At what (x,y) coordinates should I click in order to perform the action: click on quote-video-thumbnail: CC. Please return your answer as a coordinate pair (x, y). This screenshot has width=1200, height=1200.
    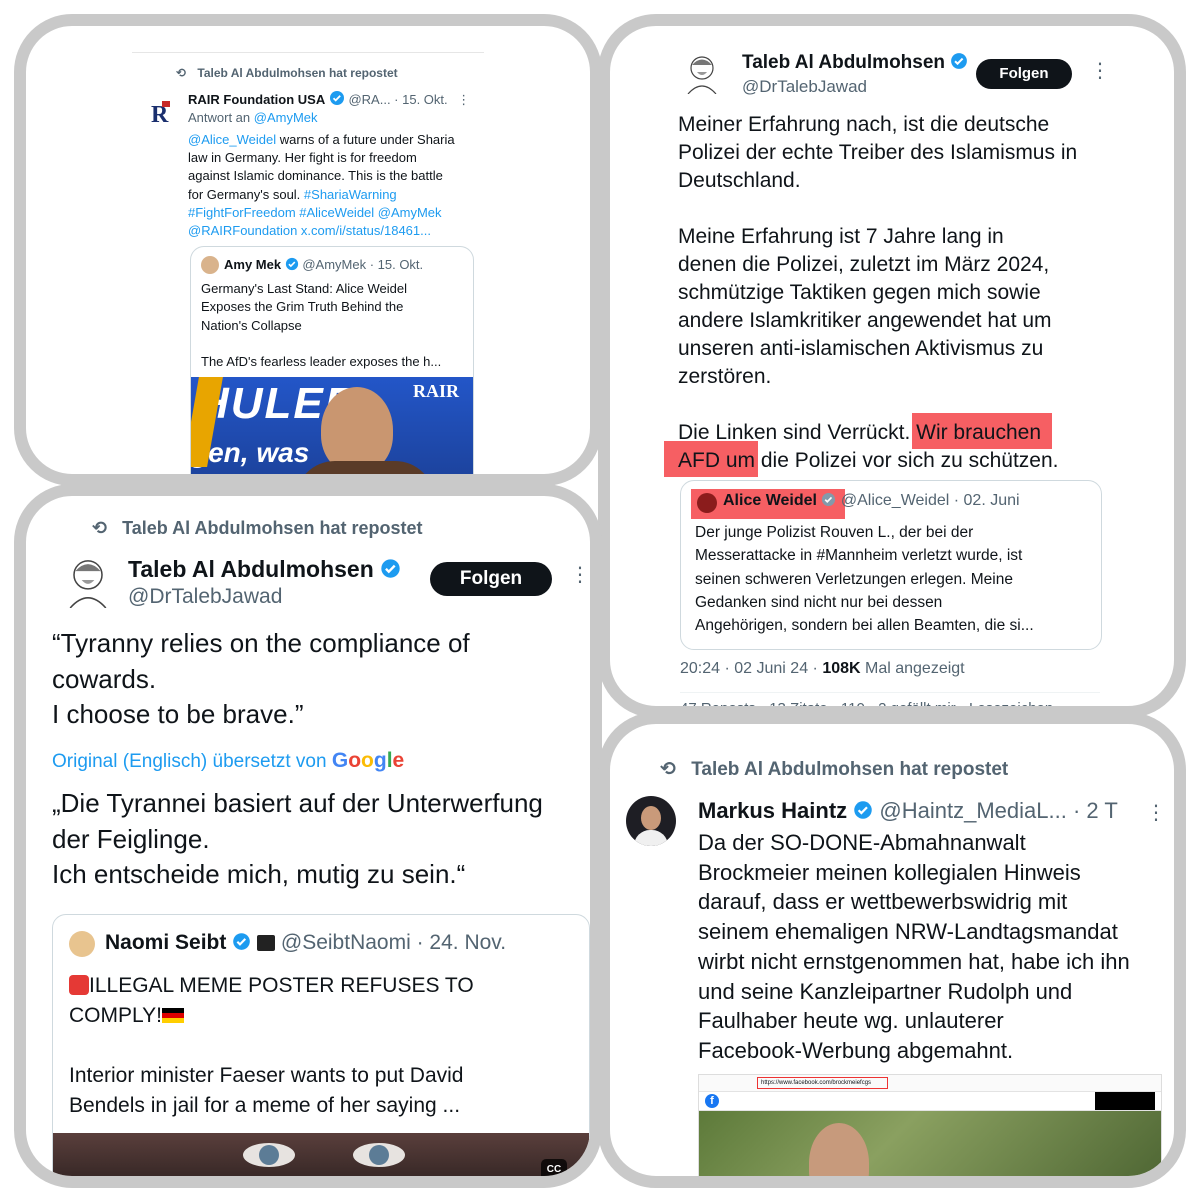
    Looking at the image, I should click on (321, 1154).